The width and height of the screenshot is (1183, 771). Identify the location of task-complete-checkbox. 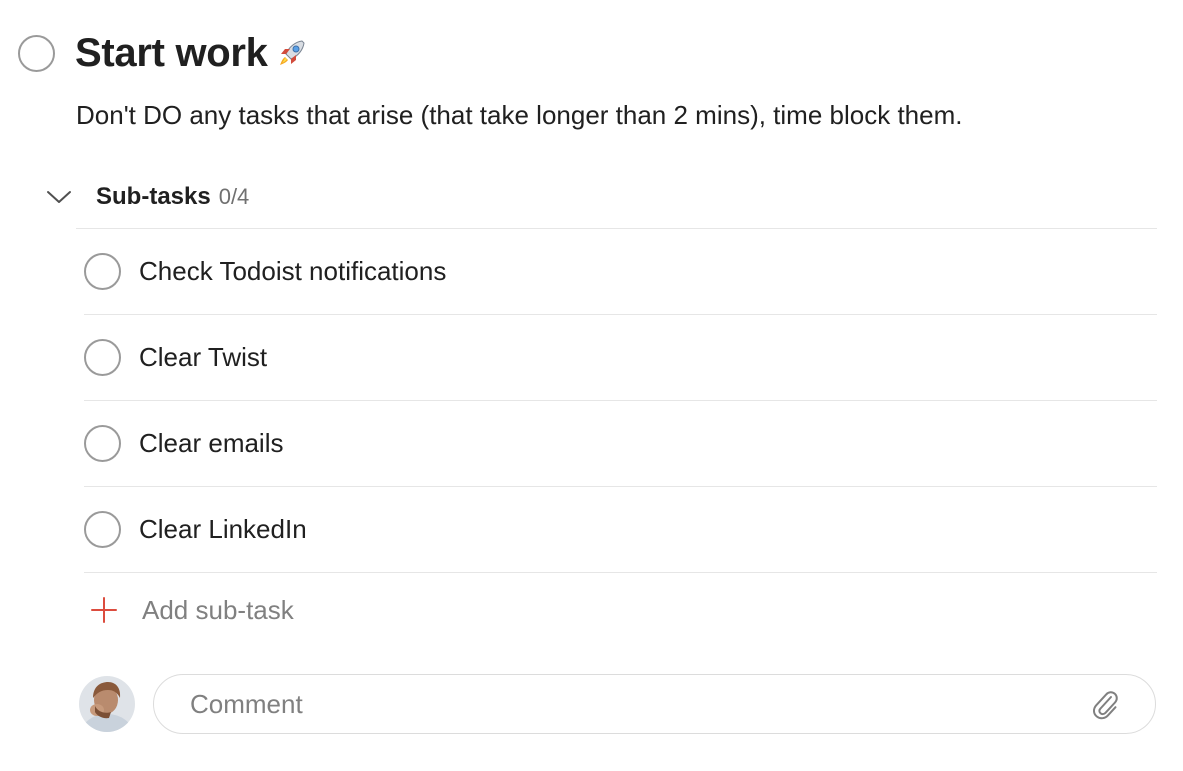
(36, 53).